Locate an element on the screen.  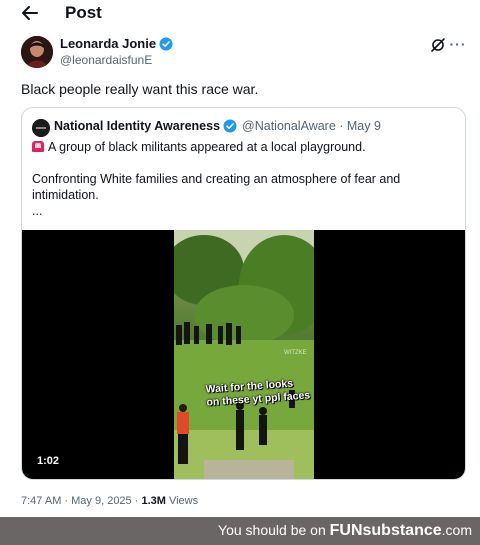
post-timestamp: 7:47 AM · May 9, 2025 · is located at coordinates (81, 501).